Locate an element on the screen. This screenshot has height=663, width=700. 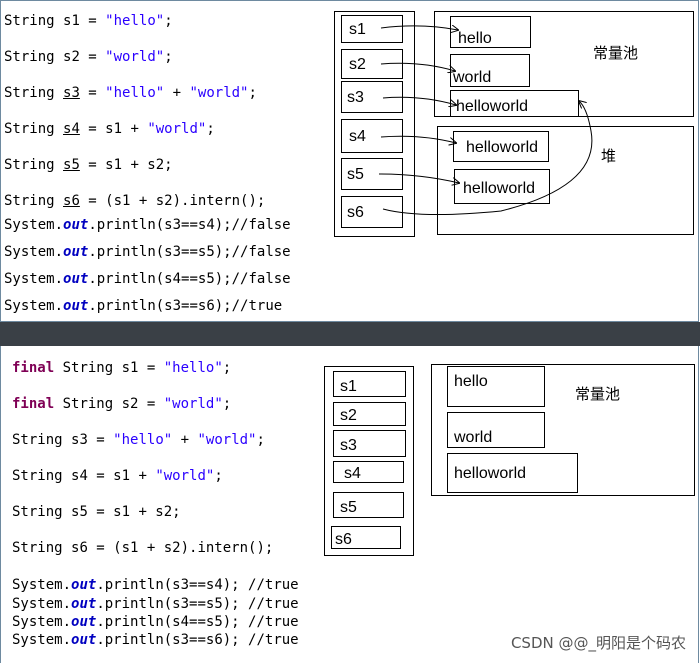
code-println-b2: System.out.println(s3==s5); //true is located at coordinates (155, 604).